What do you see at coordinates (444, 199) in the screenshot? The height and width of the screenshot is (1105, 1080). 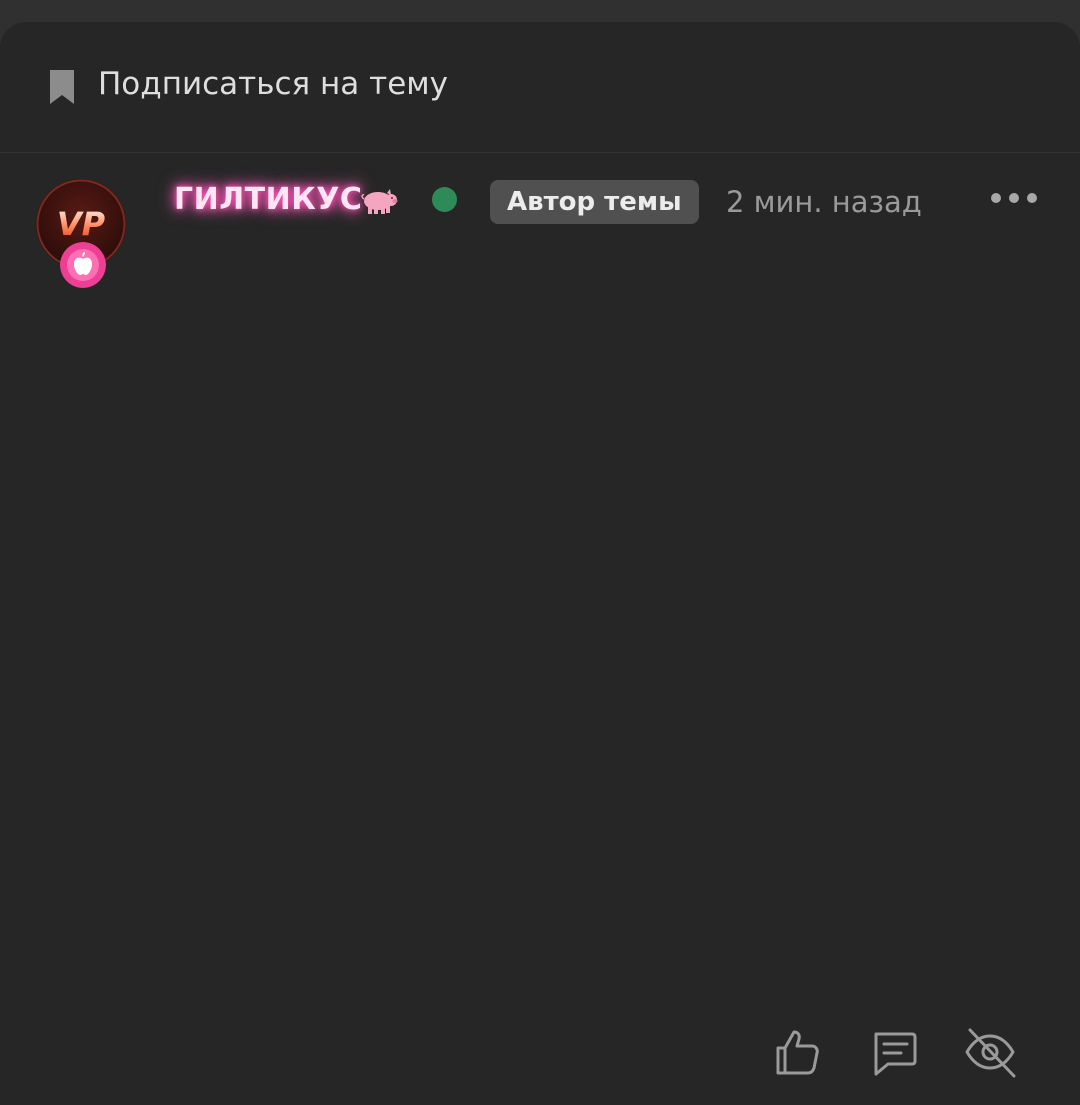 I see `online-status-indicator` at bounding box center [444, 199].